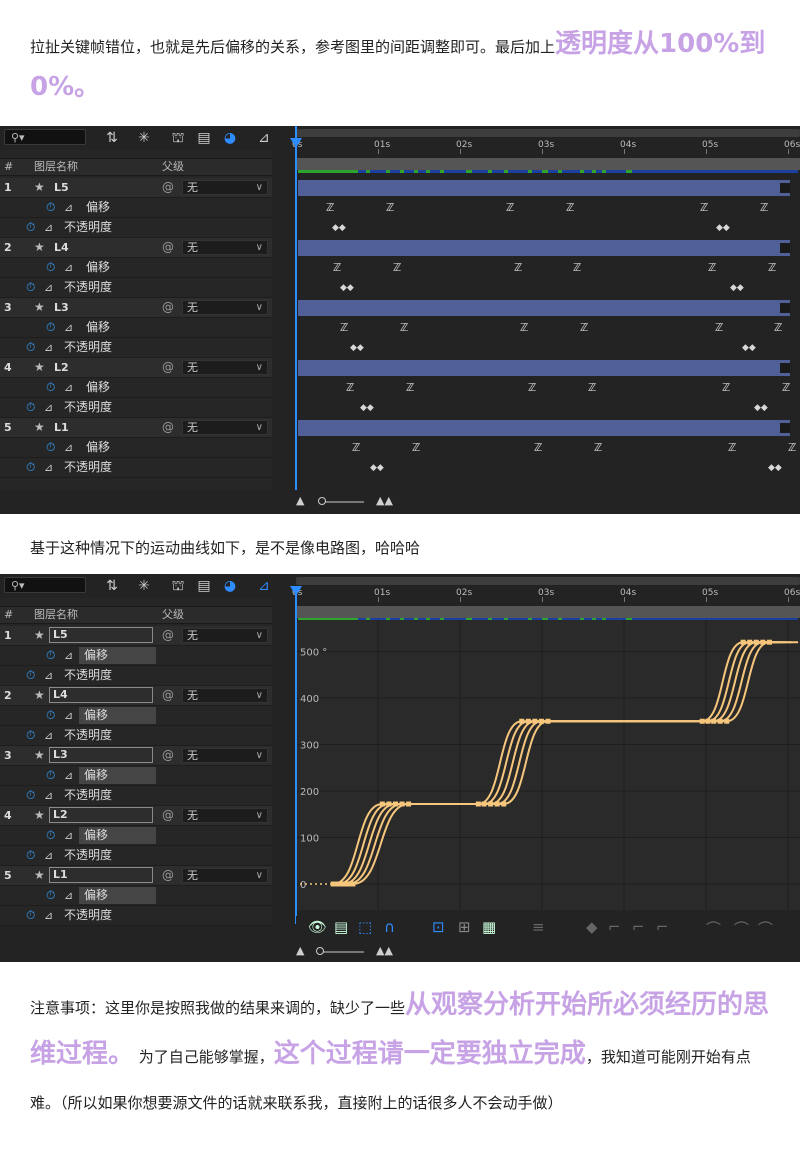 The height and width of the screenshot is (1174, 800). I want to click on layer-row: 5 ★ L1 @ 无 ∨, so click(136, 428).